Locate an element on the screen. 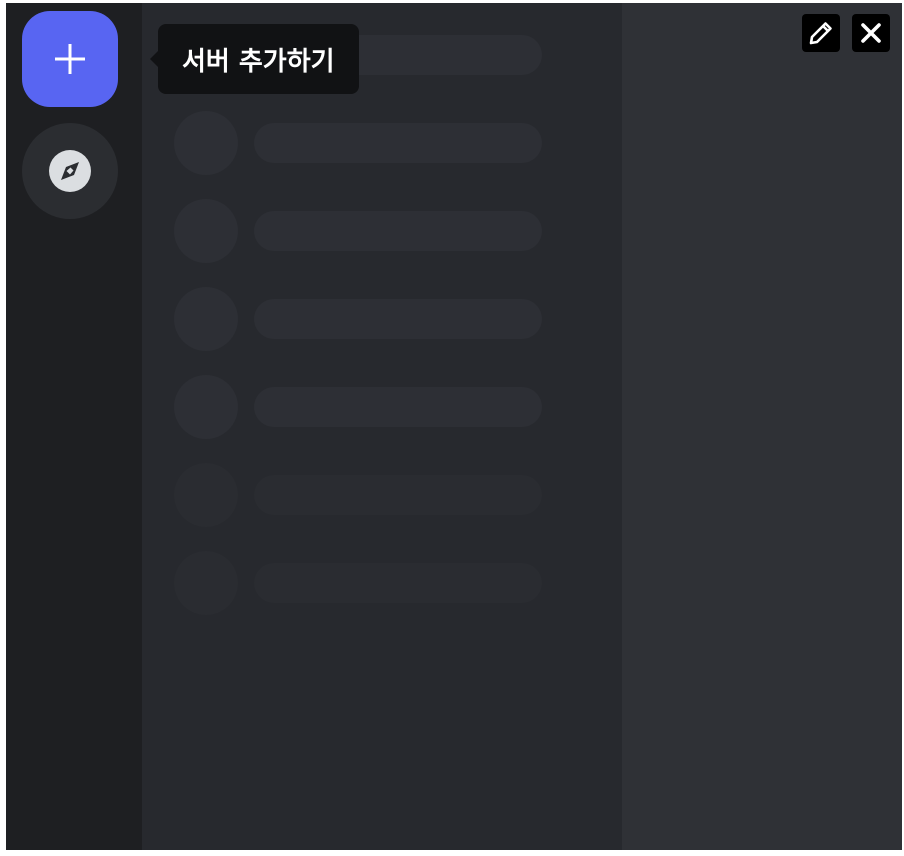 This screenshot has height=856, width=904. compass-icon is located at coordinates (70, 171).